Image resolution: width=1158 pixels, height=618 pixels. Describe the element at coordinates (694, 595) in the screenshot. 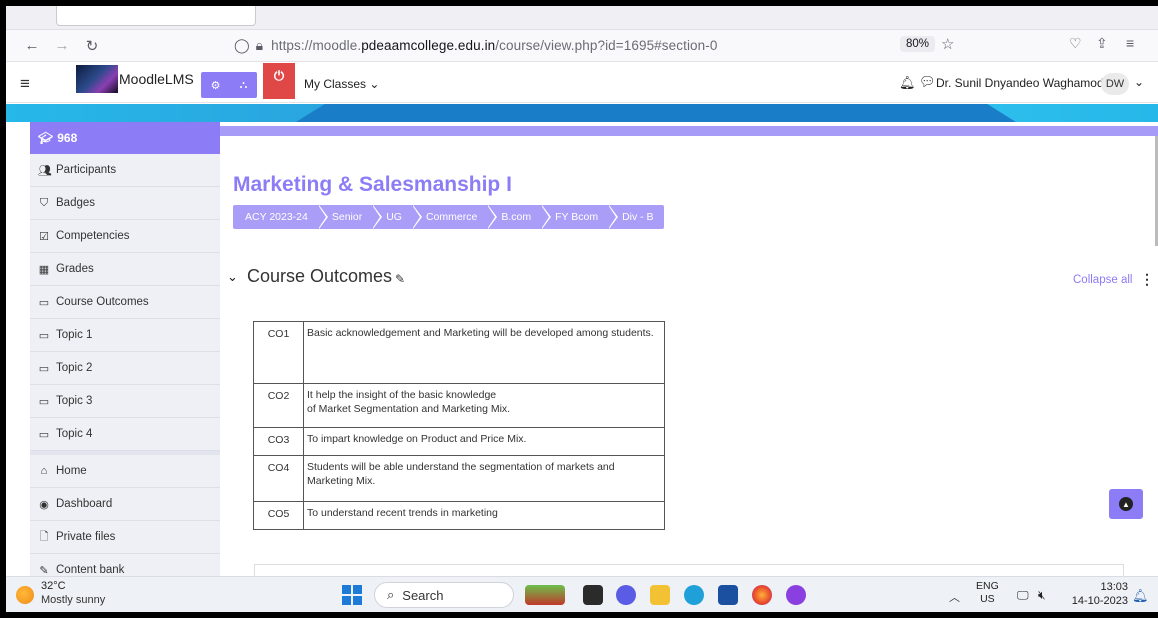

I see `edge-icon` at that location.